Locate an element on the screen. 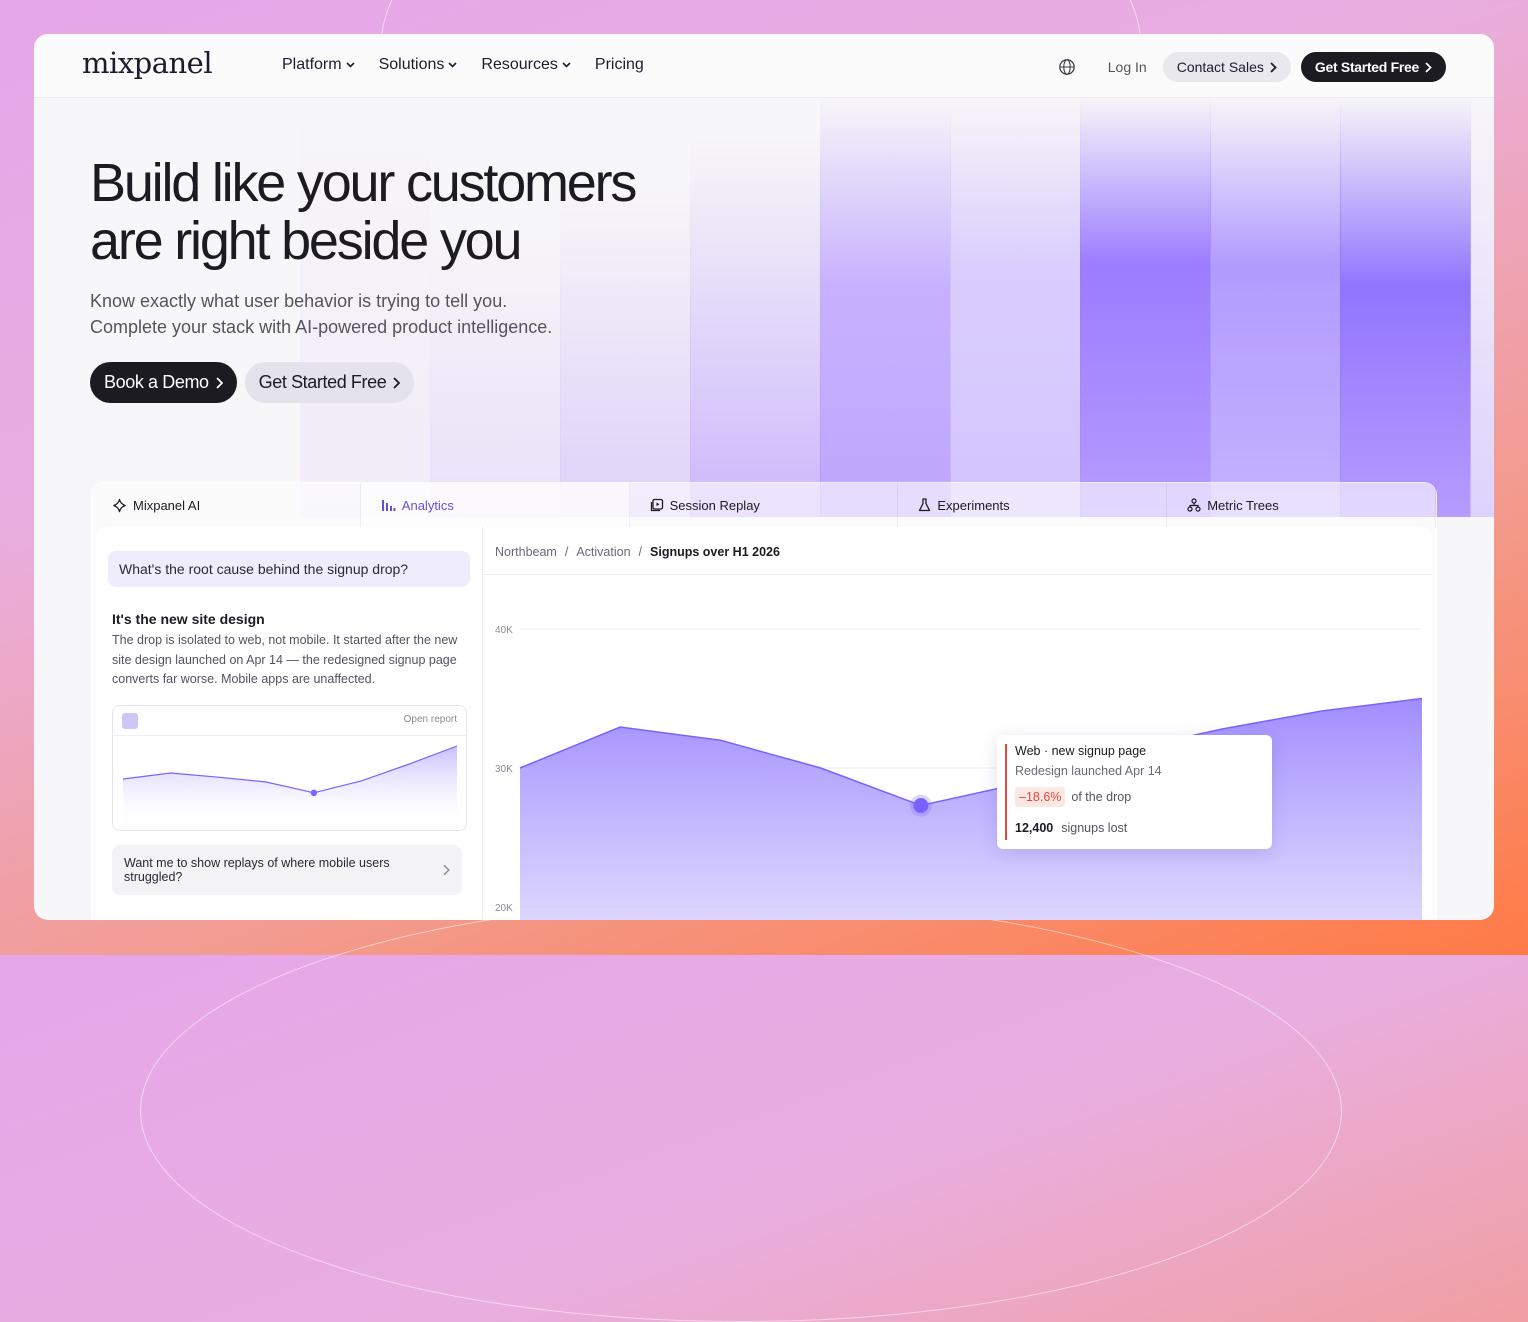  report-thumbnail-icon is located at coordinates (130, 721).